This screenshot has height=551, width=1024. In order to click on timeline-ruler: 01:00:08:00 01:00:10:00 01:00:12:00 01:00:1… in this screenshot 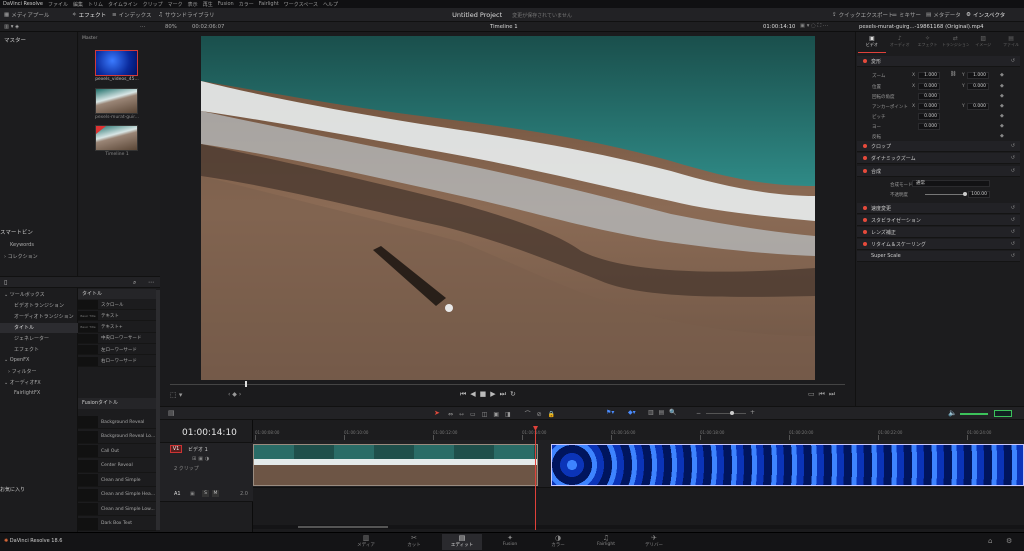, I will do `click(638, 430)`.